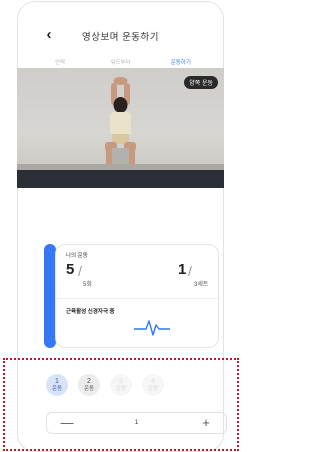  Describe the element at coordinates (77, 256) in the screenshot. I see `card-label: 나의 운동` at that location.